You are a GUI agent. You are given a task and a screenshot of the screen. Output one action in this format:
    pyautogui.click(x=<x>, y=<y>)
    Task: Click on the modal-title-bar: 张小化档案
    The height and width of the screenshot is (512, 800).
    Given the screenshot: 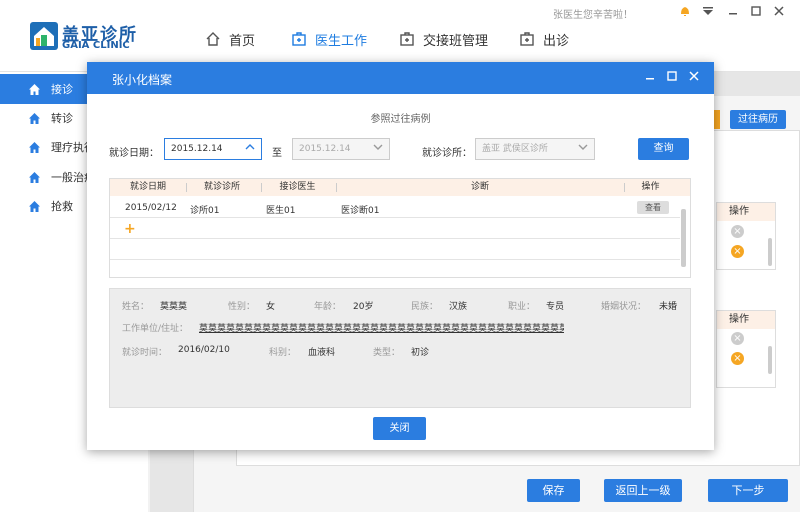 What is the action you would take?
    pyautogui.click(x=400, y=78)
    